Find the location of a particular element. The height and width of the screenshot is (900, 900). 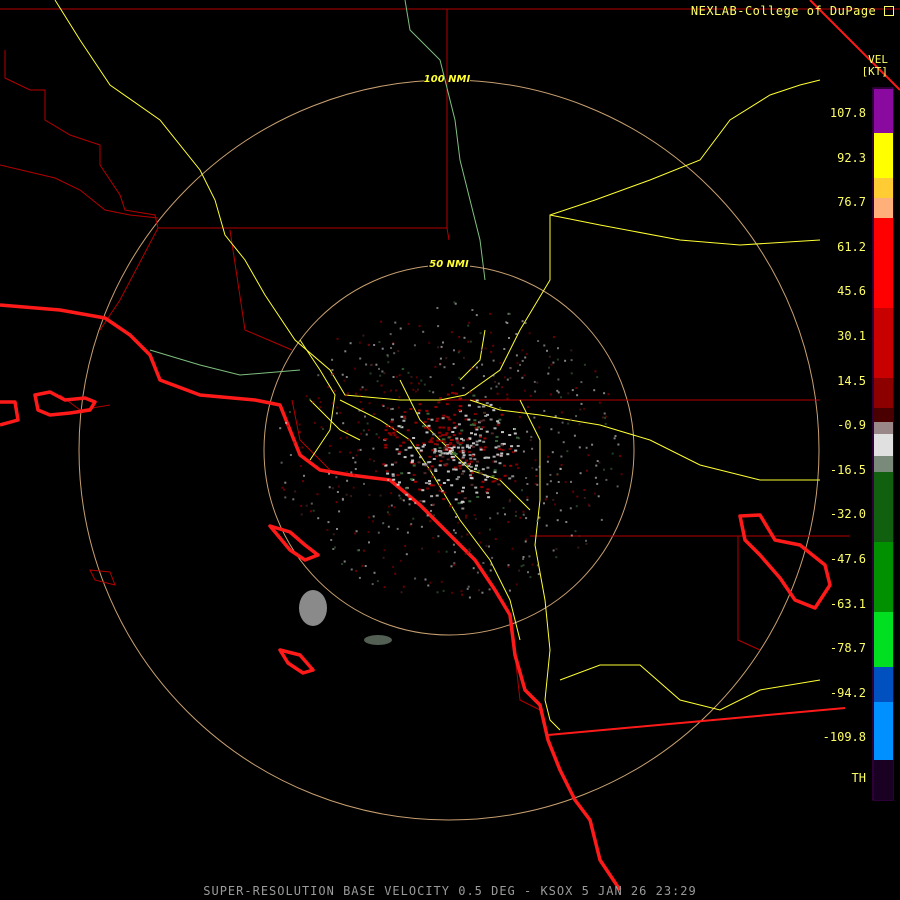

legend-tick: -78.7 is located at coordinates (847, 648).